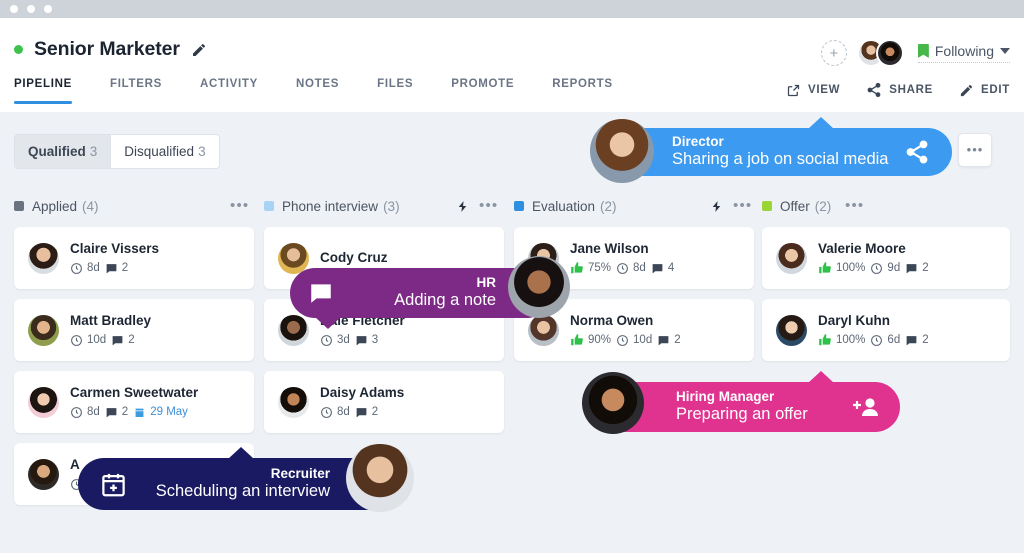 The width and height of the screenshot is (1024, 553). Describe the element at coordinates (134, 258) in the screenshot. I see `candidate-card: Claire Vissers 8d 2` at that location.